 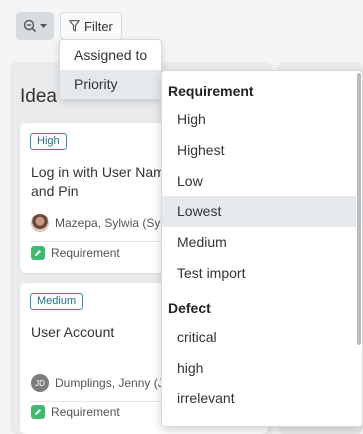 I want to click on avatar: JD, so click(x=40, y=383).